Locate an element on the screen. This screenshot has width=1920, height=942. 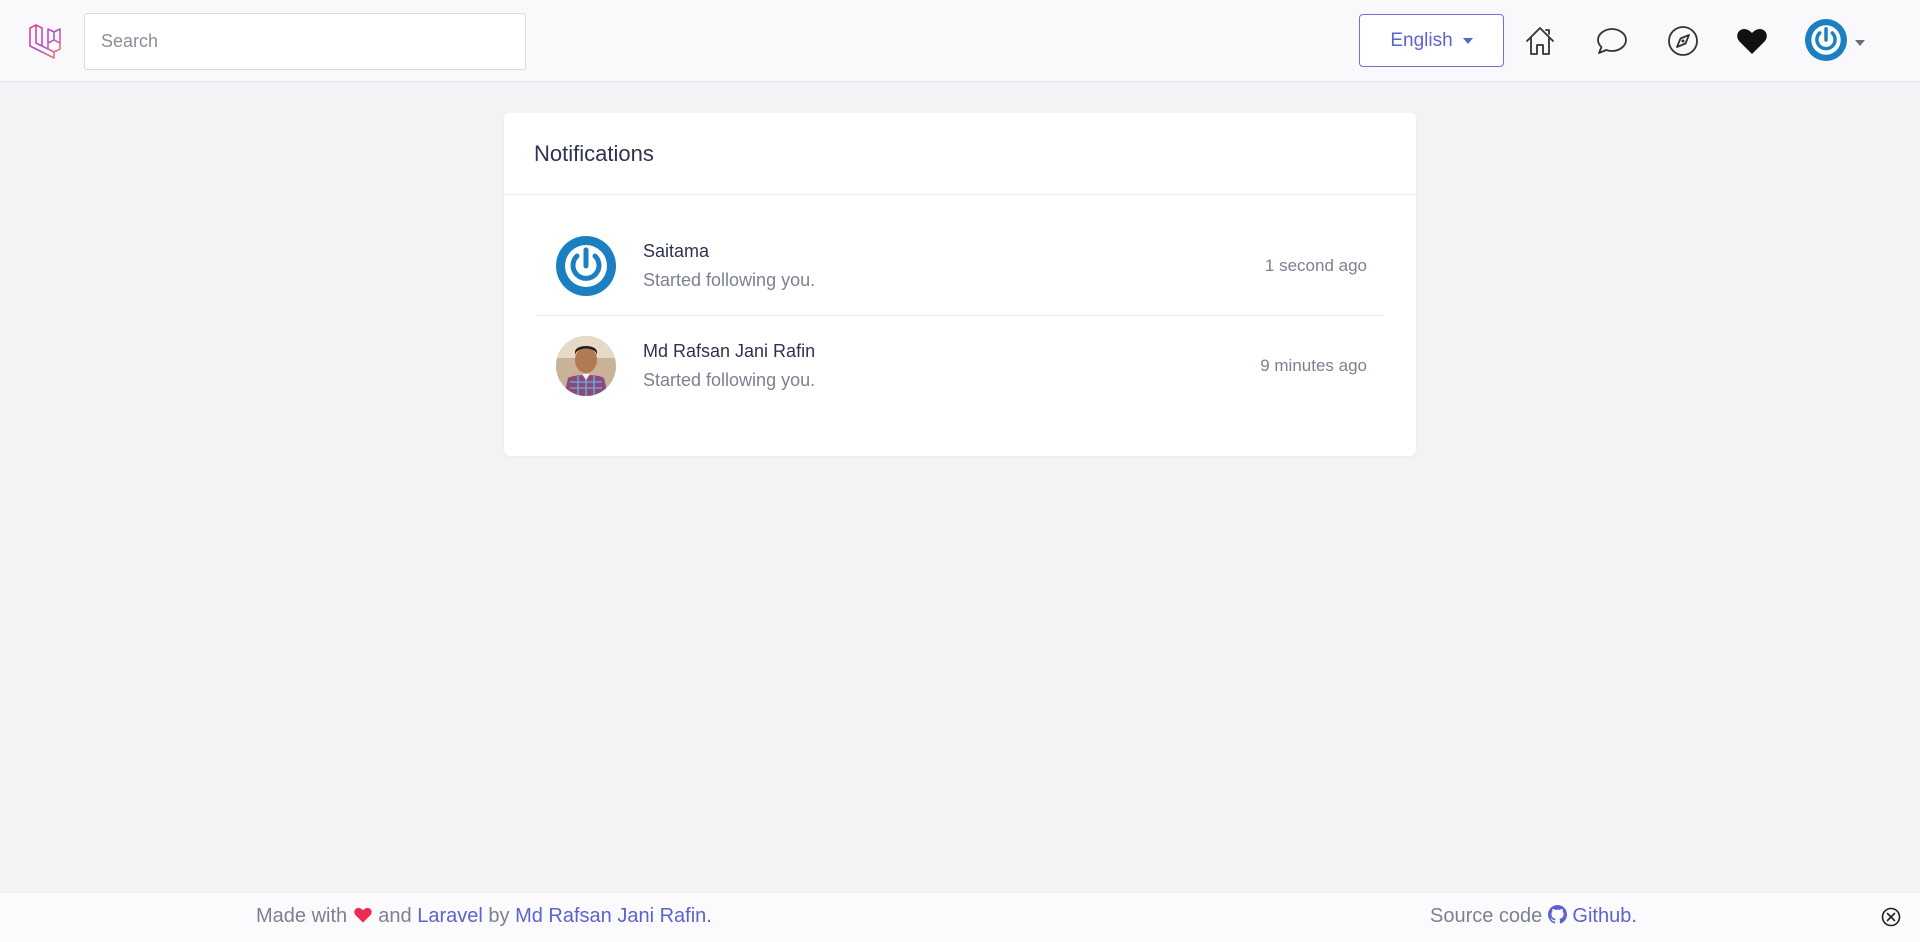
search-input is located at coordinates (305, 41).